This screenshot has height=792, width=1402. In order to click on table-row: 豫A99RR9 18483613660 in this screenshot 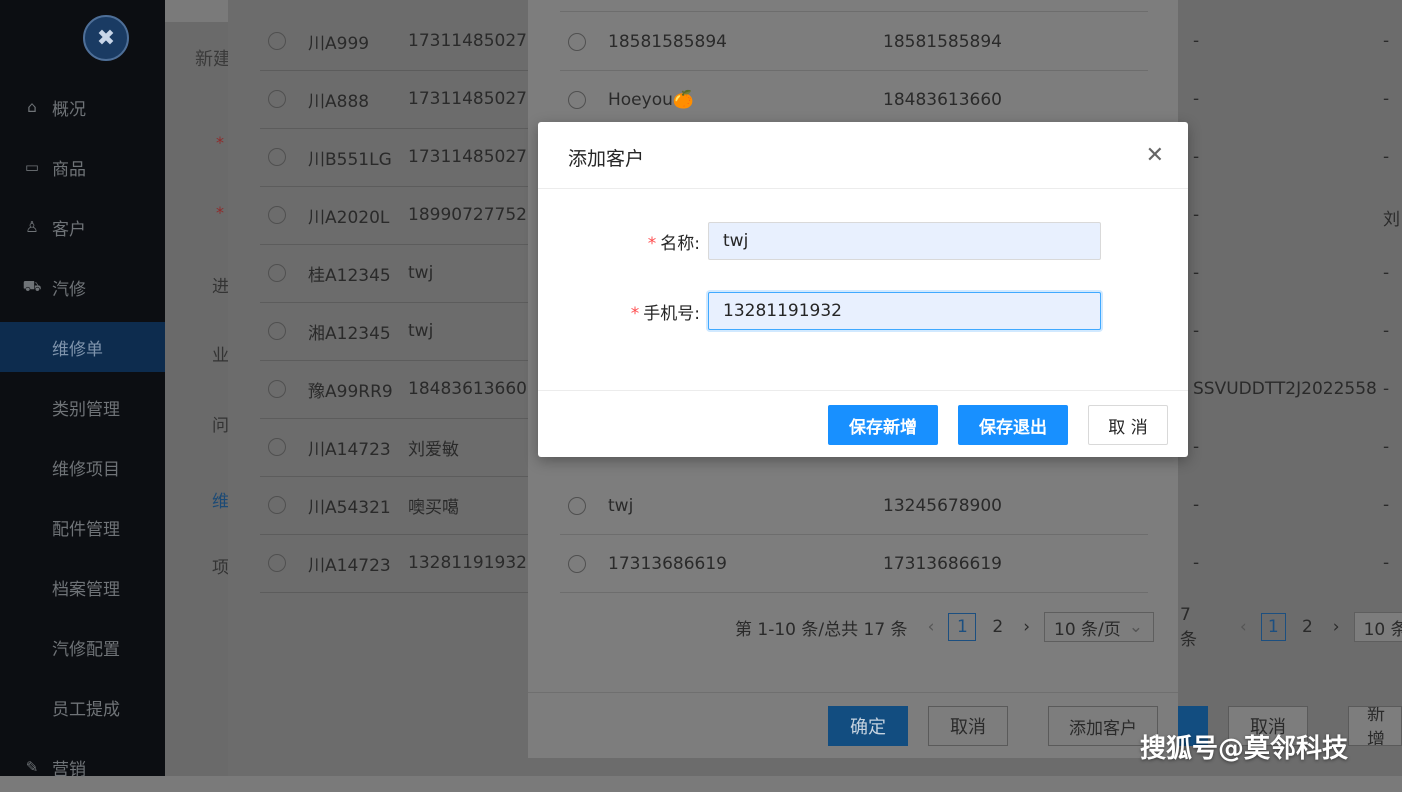, I will do `click(395, 389)`.